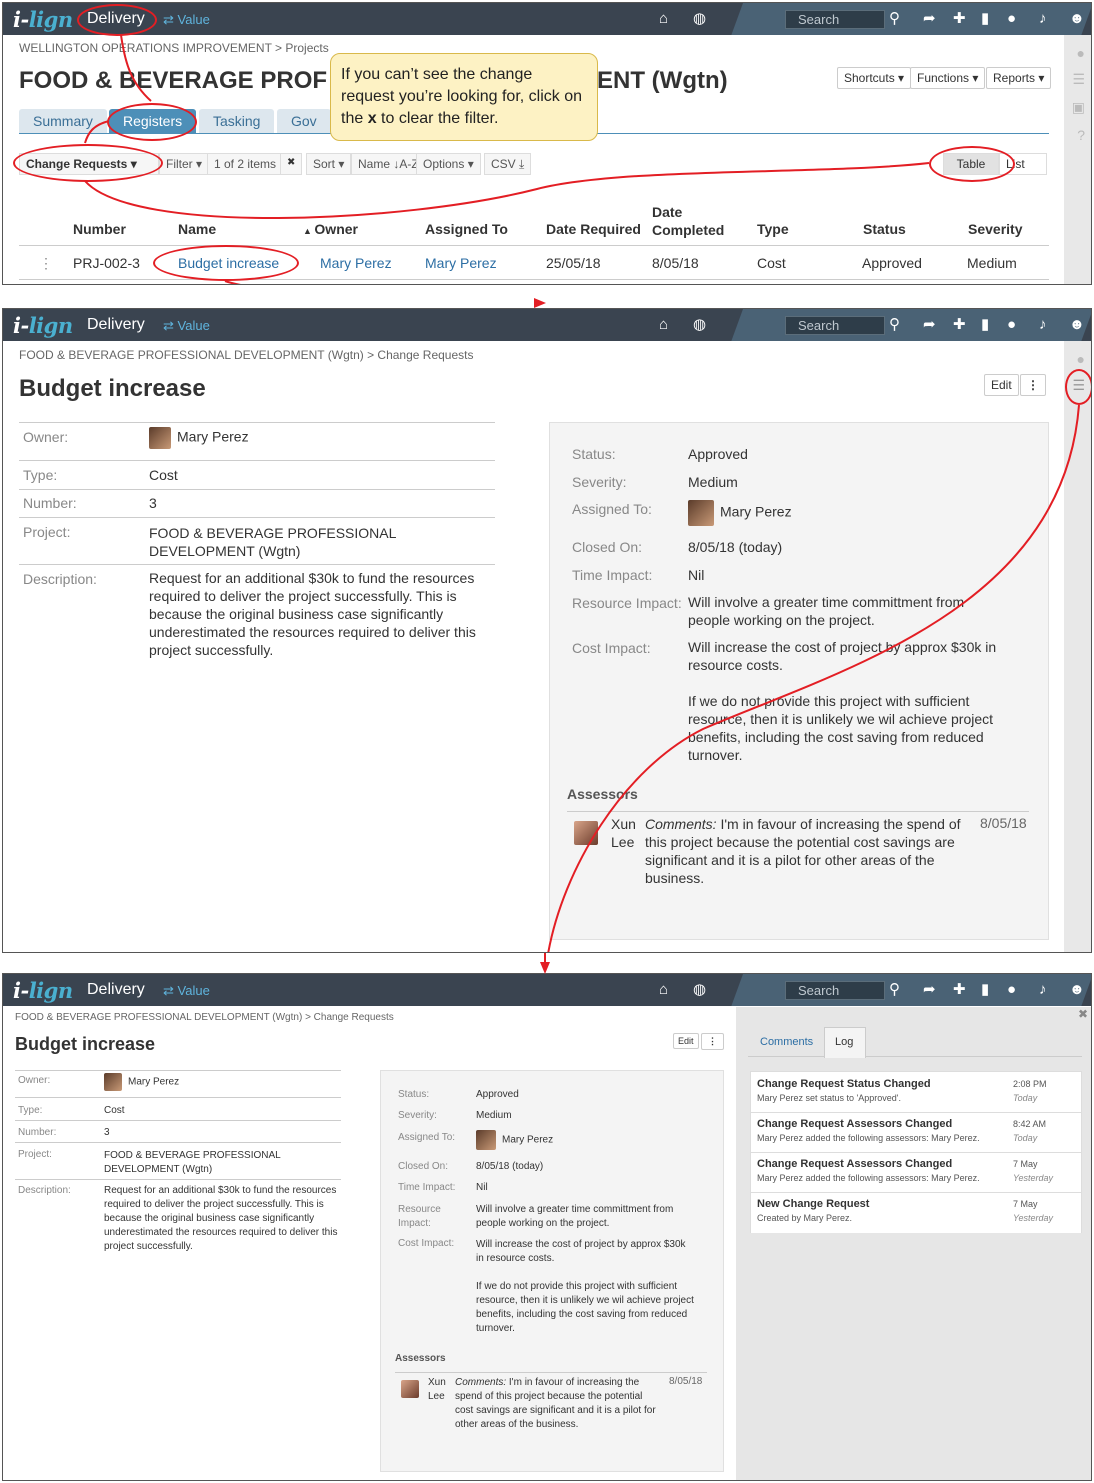  I want to click on options-button: Options ▾, so click(448, 164).